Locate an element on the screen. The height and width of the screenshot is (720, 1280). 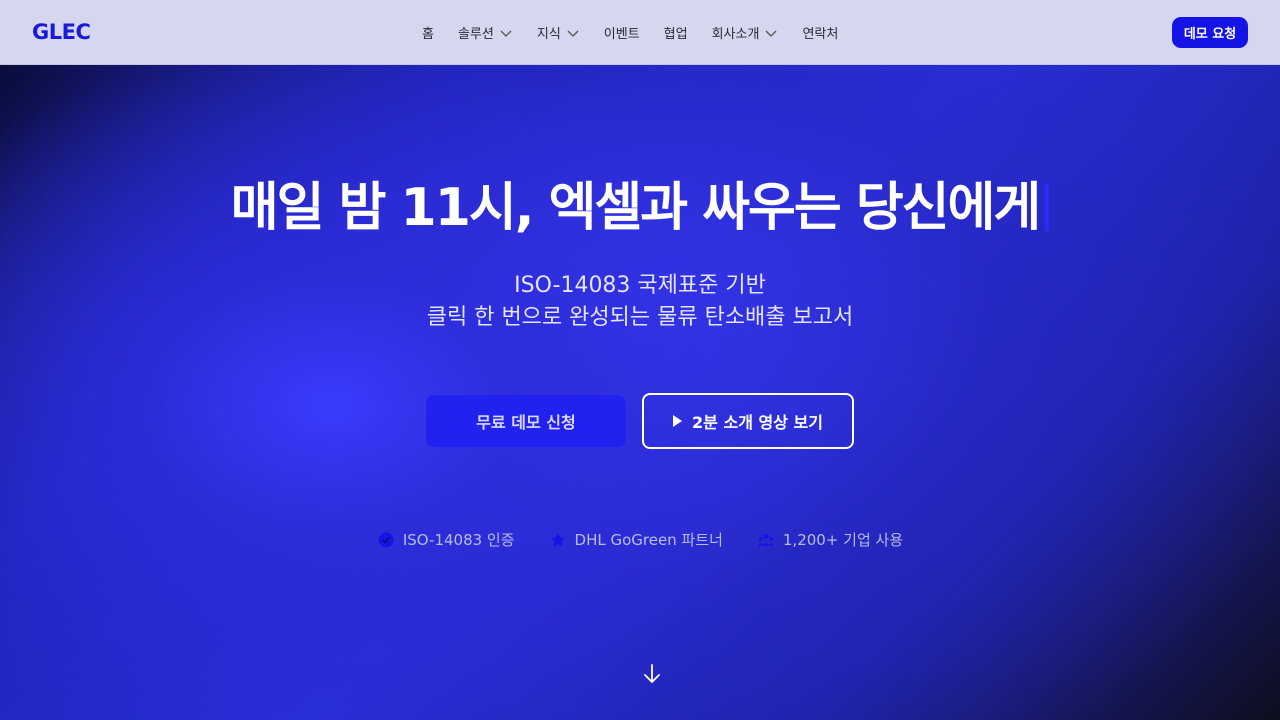
nav-item-label: 이벤트 is located at coordinates (621, 34).